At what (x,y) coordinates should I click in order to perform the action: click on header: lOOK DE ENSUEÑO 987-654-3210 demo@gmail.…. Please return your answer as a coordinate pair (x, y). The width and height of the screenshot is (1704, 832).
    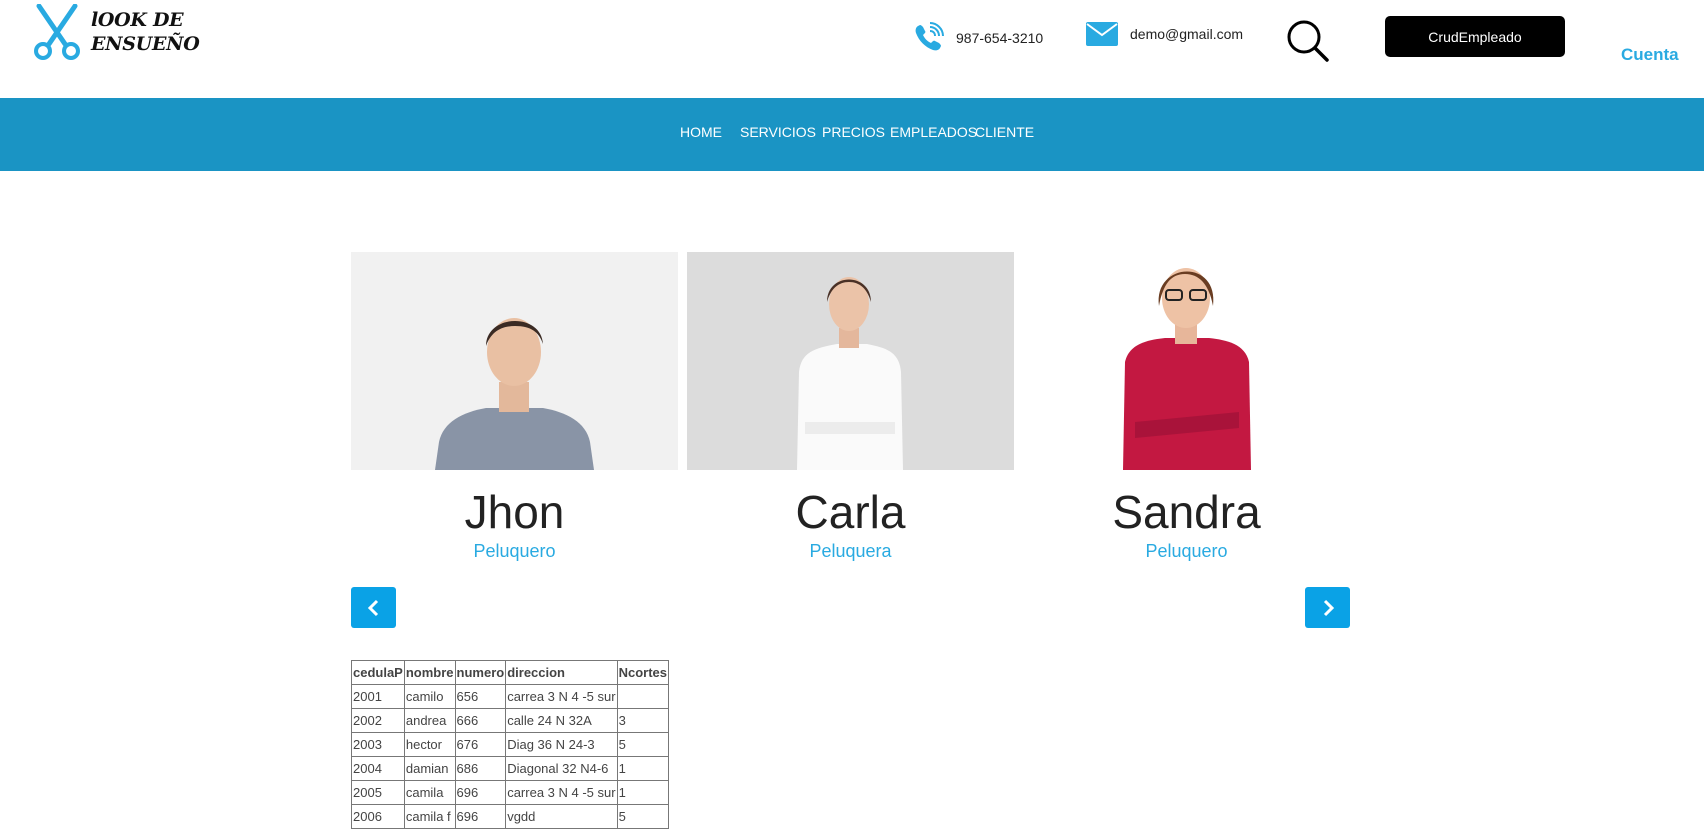
    Looking at the image, I should click on (852, 49).